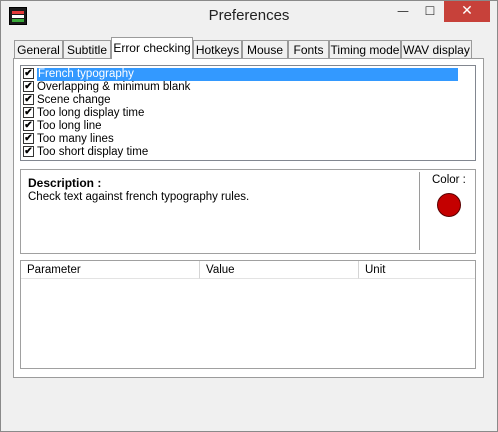 This screenshot has height=432, width=498. I want to click on color-swatch-button, so click(449, 205).